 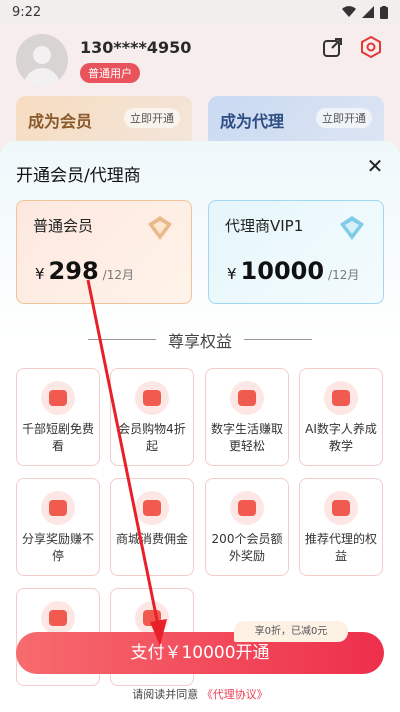 I want to click on agent-agreement-link: 《代理协议》, so click(x=235, y=694).